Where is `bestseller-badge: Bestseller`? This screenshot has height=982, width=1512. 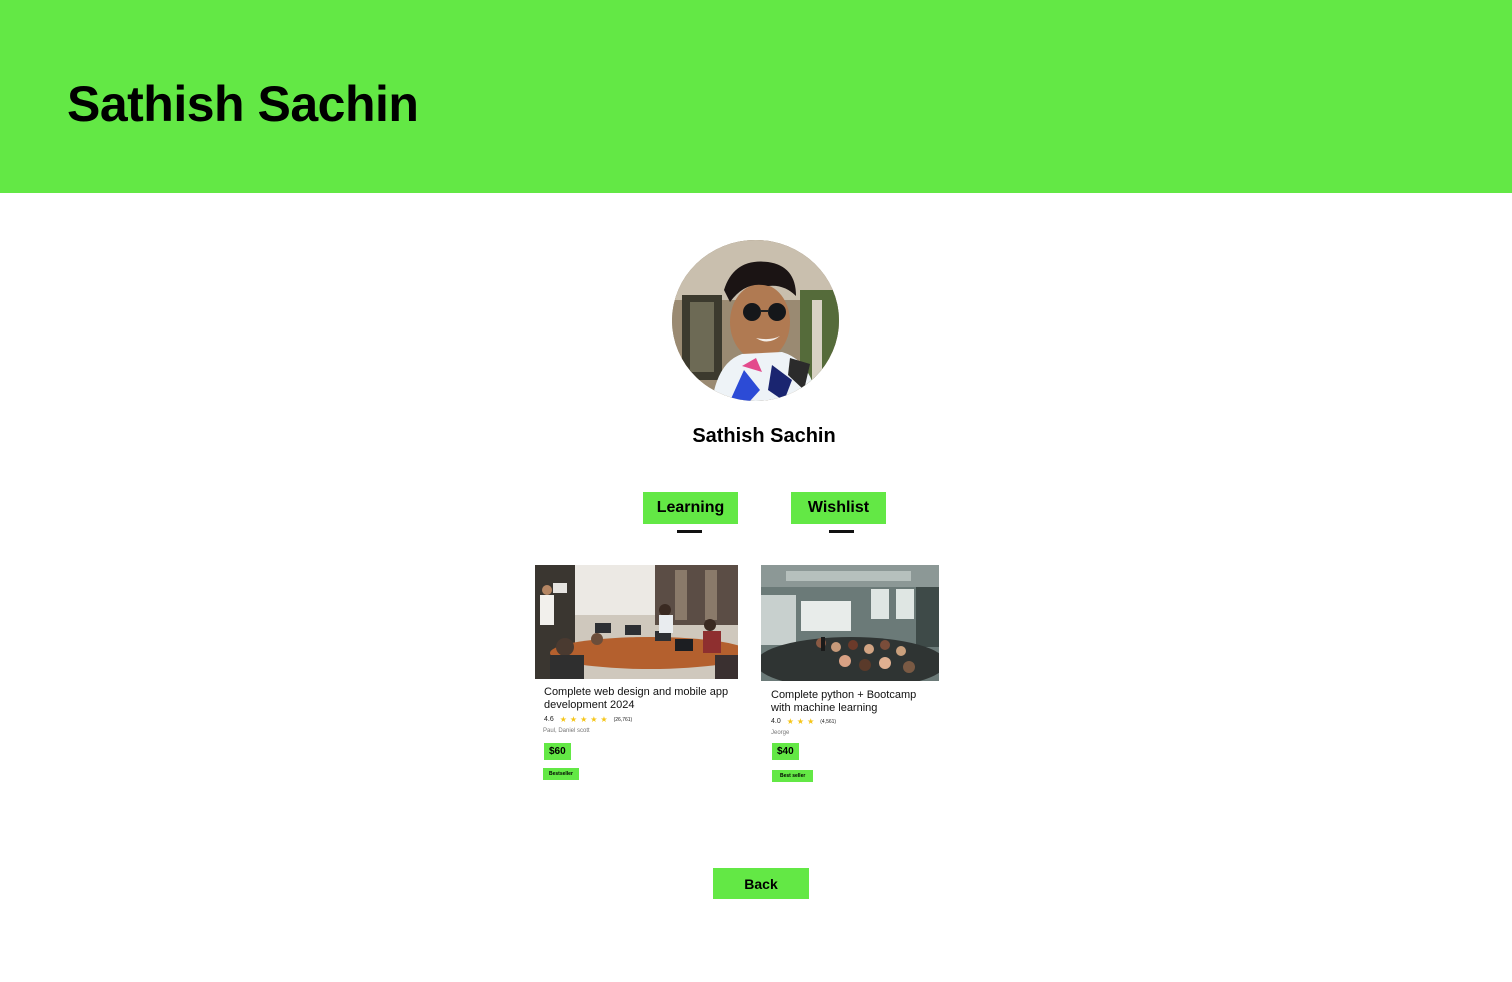 bestseller-badge: Bestseller is located at coordinates (561, 774).